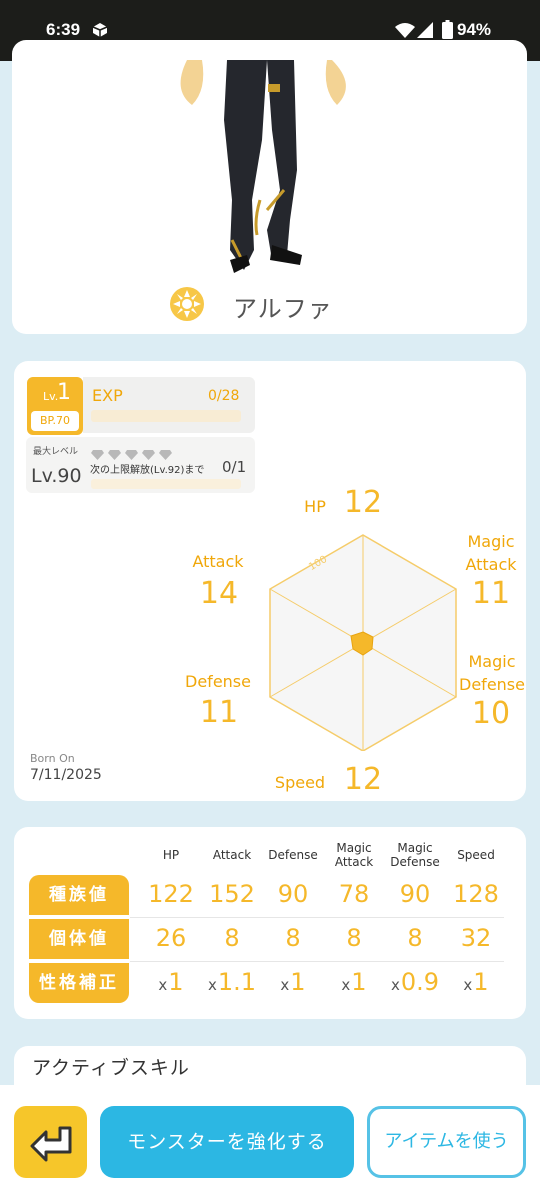  Describe the element at coordinates (218, 561) in the screenshot. I see `attack-label: Attack` at that location.